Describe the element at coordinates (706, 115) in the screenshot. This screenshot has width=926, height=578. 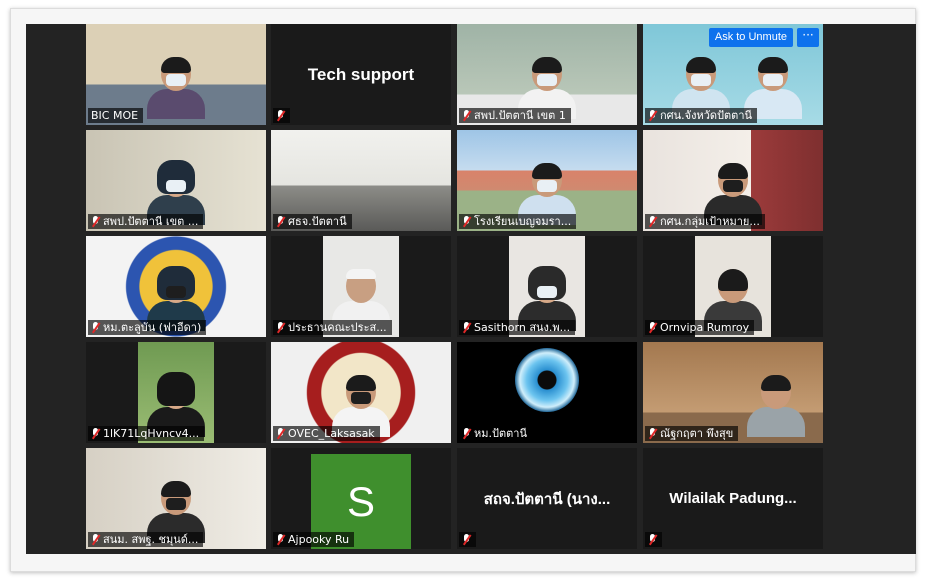
I see `participant-name: กศน.จังหวัดปัตตานี` at that location.